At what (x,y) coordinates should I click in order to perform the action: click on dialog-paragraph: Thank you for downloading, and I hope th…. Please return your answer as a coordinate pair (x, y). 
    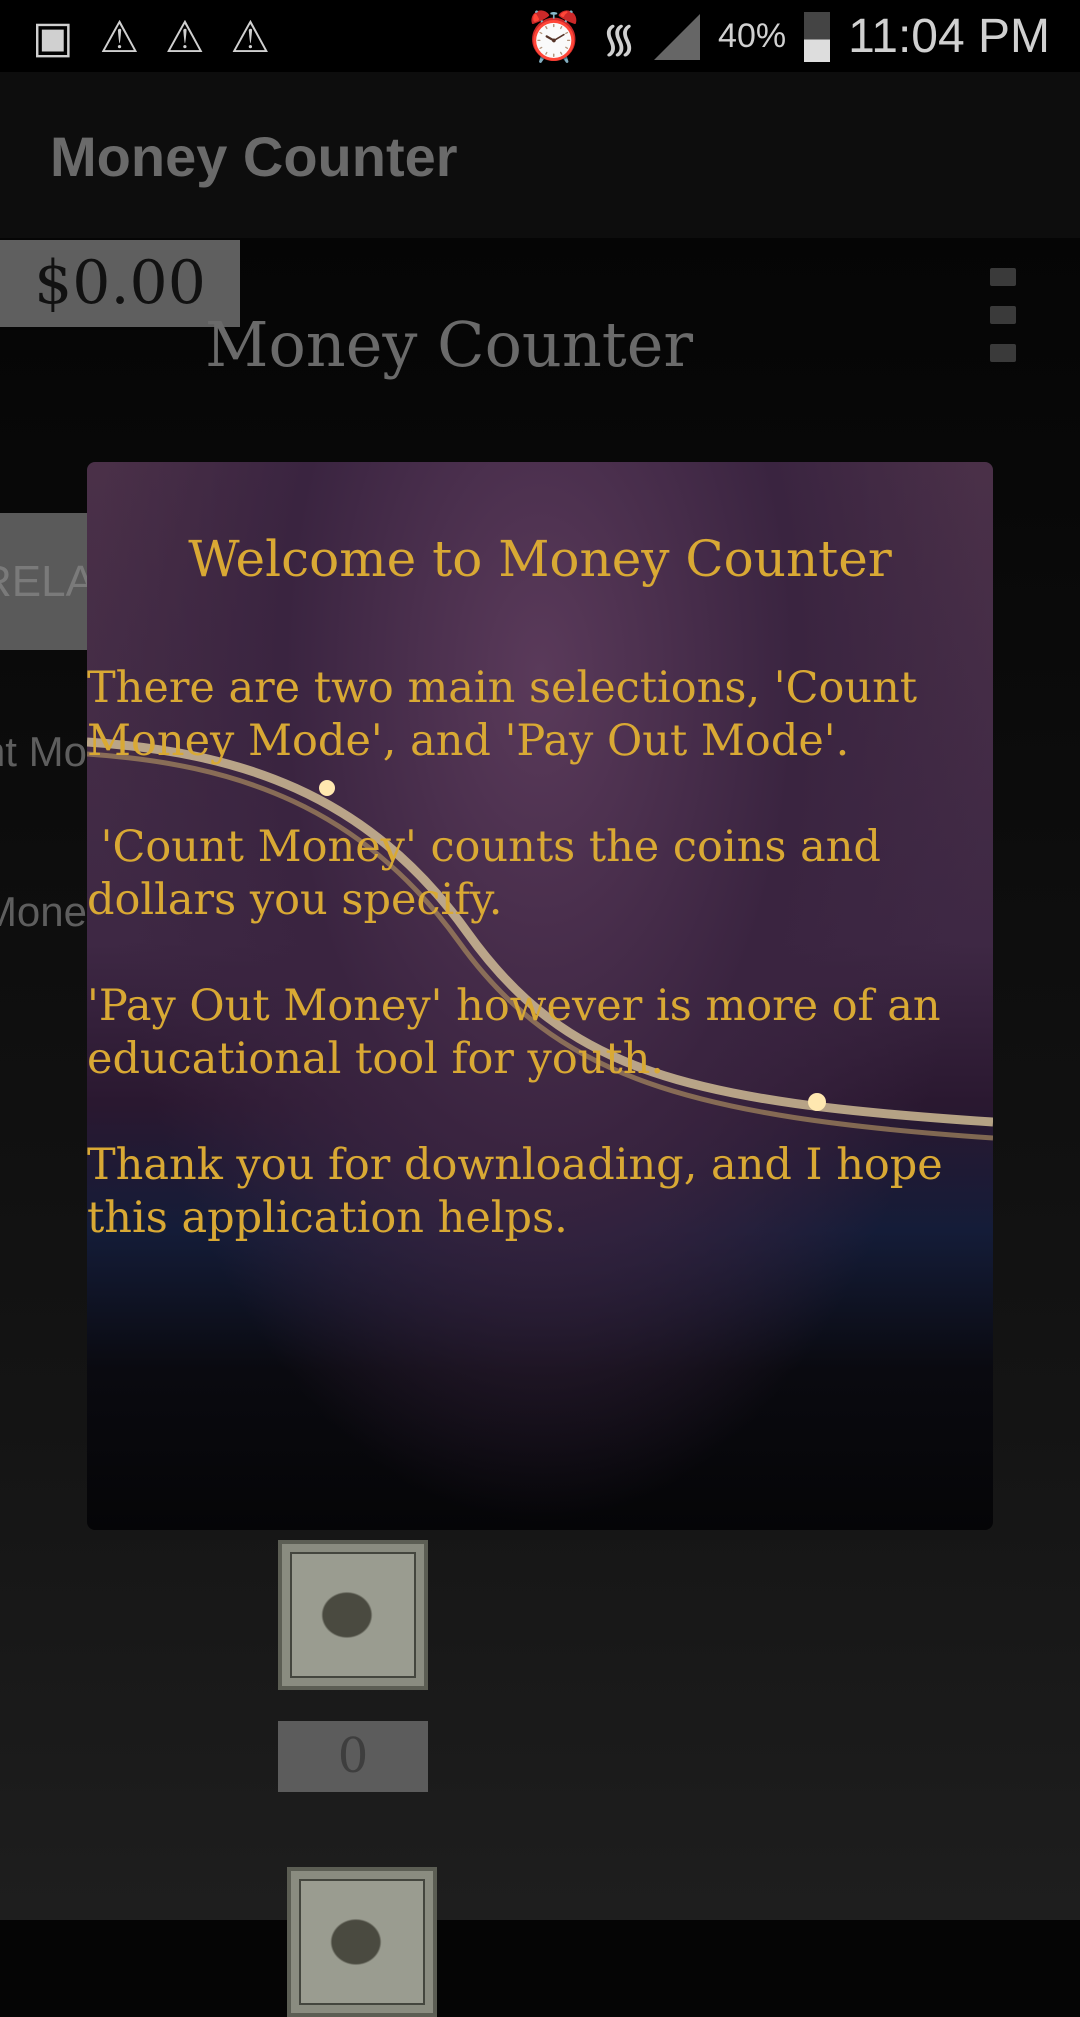
    Looking at the image, I should click on (515, 1191).